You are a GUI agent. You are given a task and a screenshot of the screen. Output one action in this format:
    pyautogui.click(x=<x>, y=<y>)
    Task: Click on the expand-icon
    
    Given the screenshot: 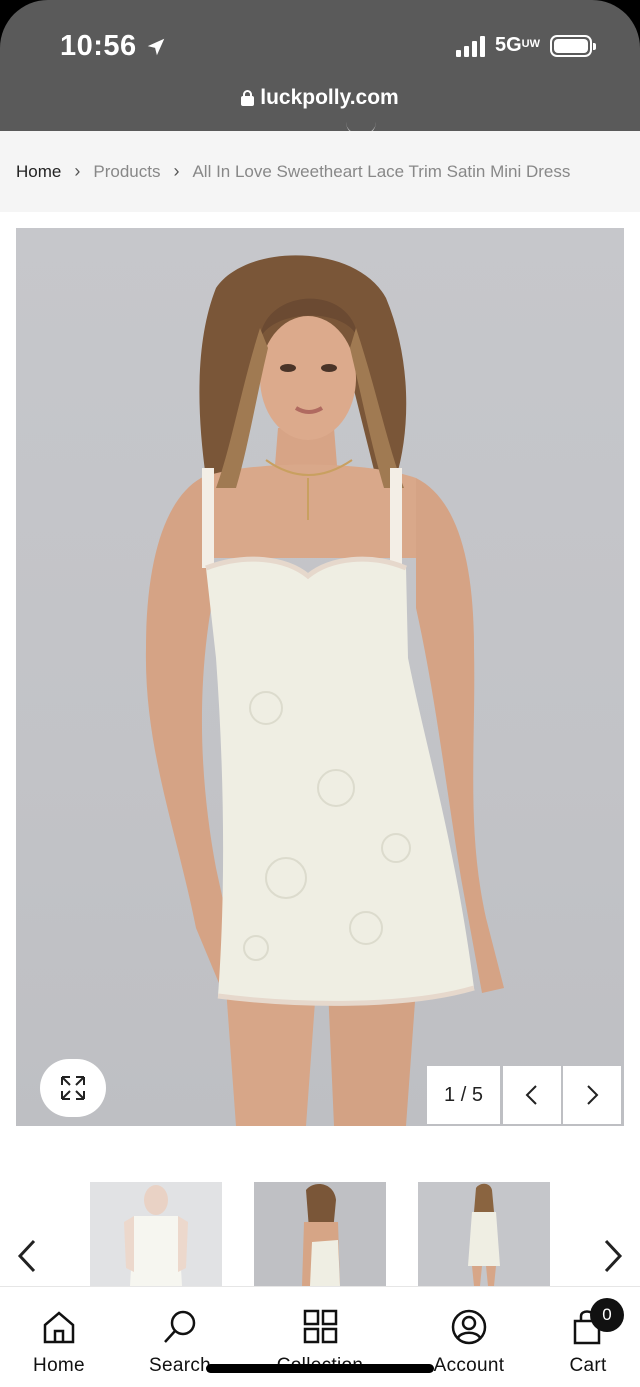 What is the action you would take?
    pyautogui.click(x=73, y=1088)
    